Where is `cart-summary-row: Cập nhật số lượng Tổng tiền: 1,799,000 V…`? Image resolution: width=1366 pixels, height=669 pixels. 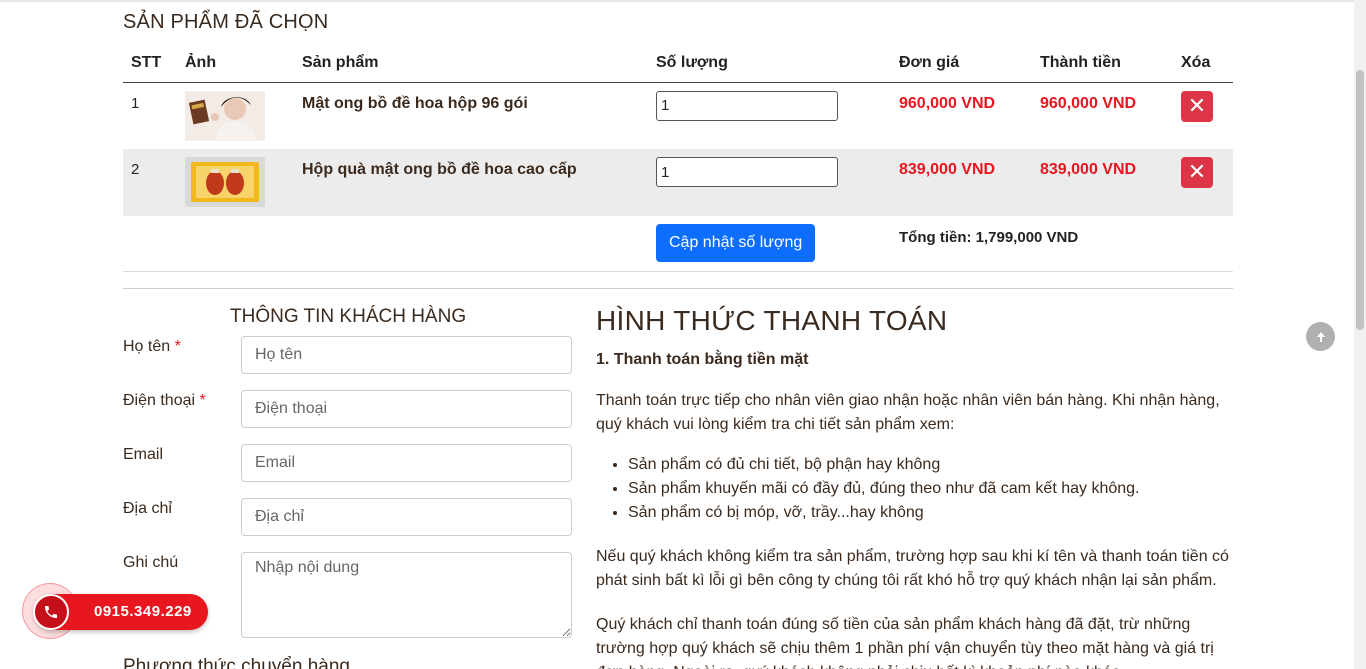 cart-summary-row: Cập nhật số lượng Tổng tiền: 1,799,000 V… is located at coordinates (678, 244).